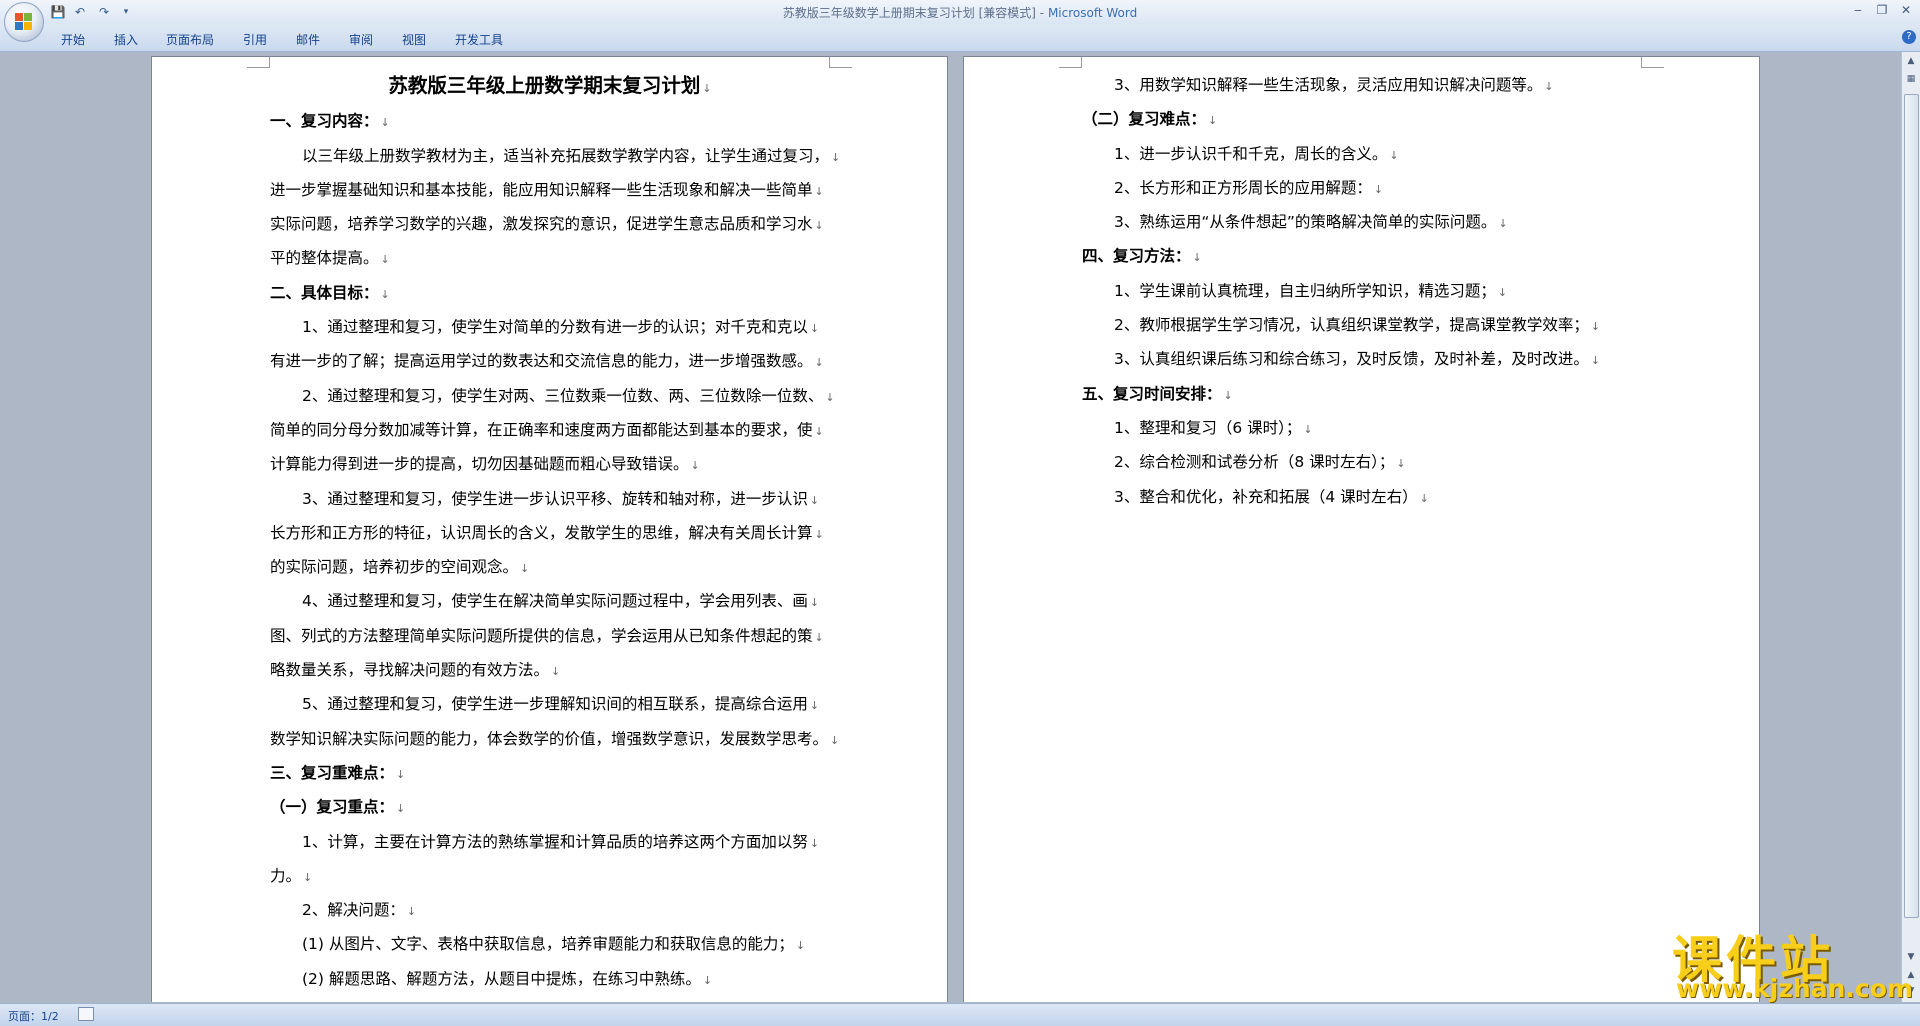 The image size is (1920, 1026). Describe the element at coordinates (550, 259) in the screenshot. I see `paragraph: 平的整体提高。 ↓` at that location.